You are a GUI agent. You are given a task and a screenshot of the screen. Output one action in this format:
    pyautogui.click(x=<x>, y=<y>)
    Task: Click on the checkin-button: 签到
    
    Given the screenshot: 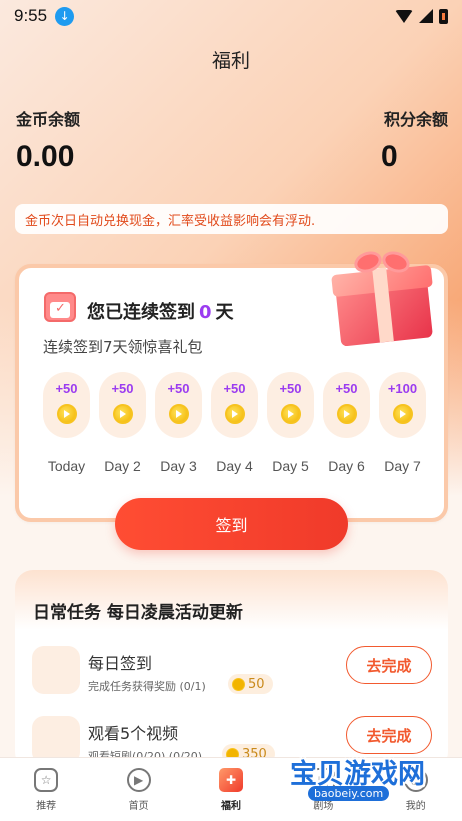 What is the action you would take?
    pyautogui.click(x=231, y=524)
    